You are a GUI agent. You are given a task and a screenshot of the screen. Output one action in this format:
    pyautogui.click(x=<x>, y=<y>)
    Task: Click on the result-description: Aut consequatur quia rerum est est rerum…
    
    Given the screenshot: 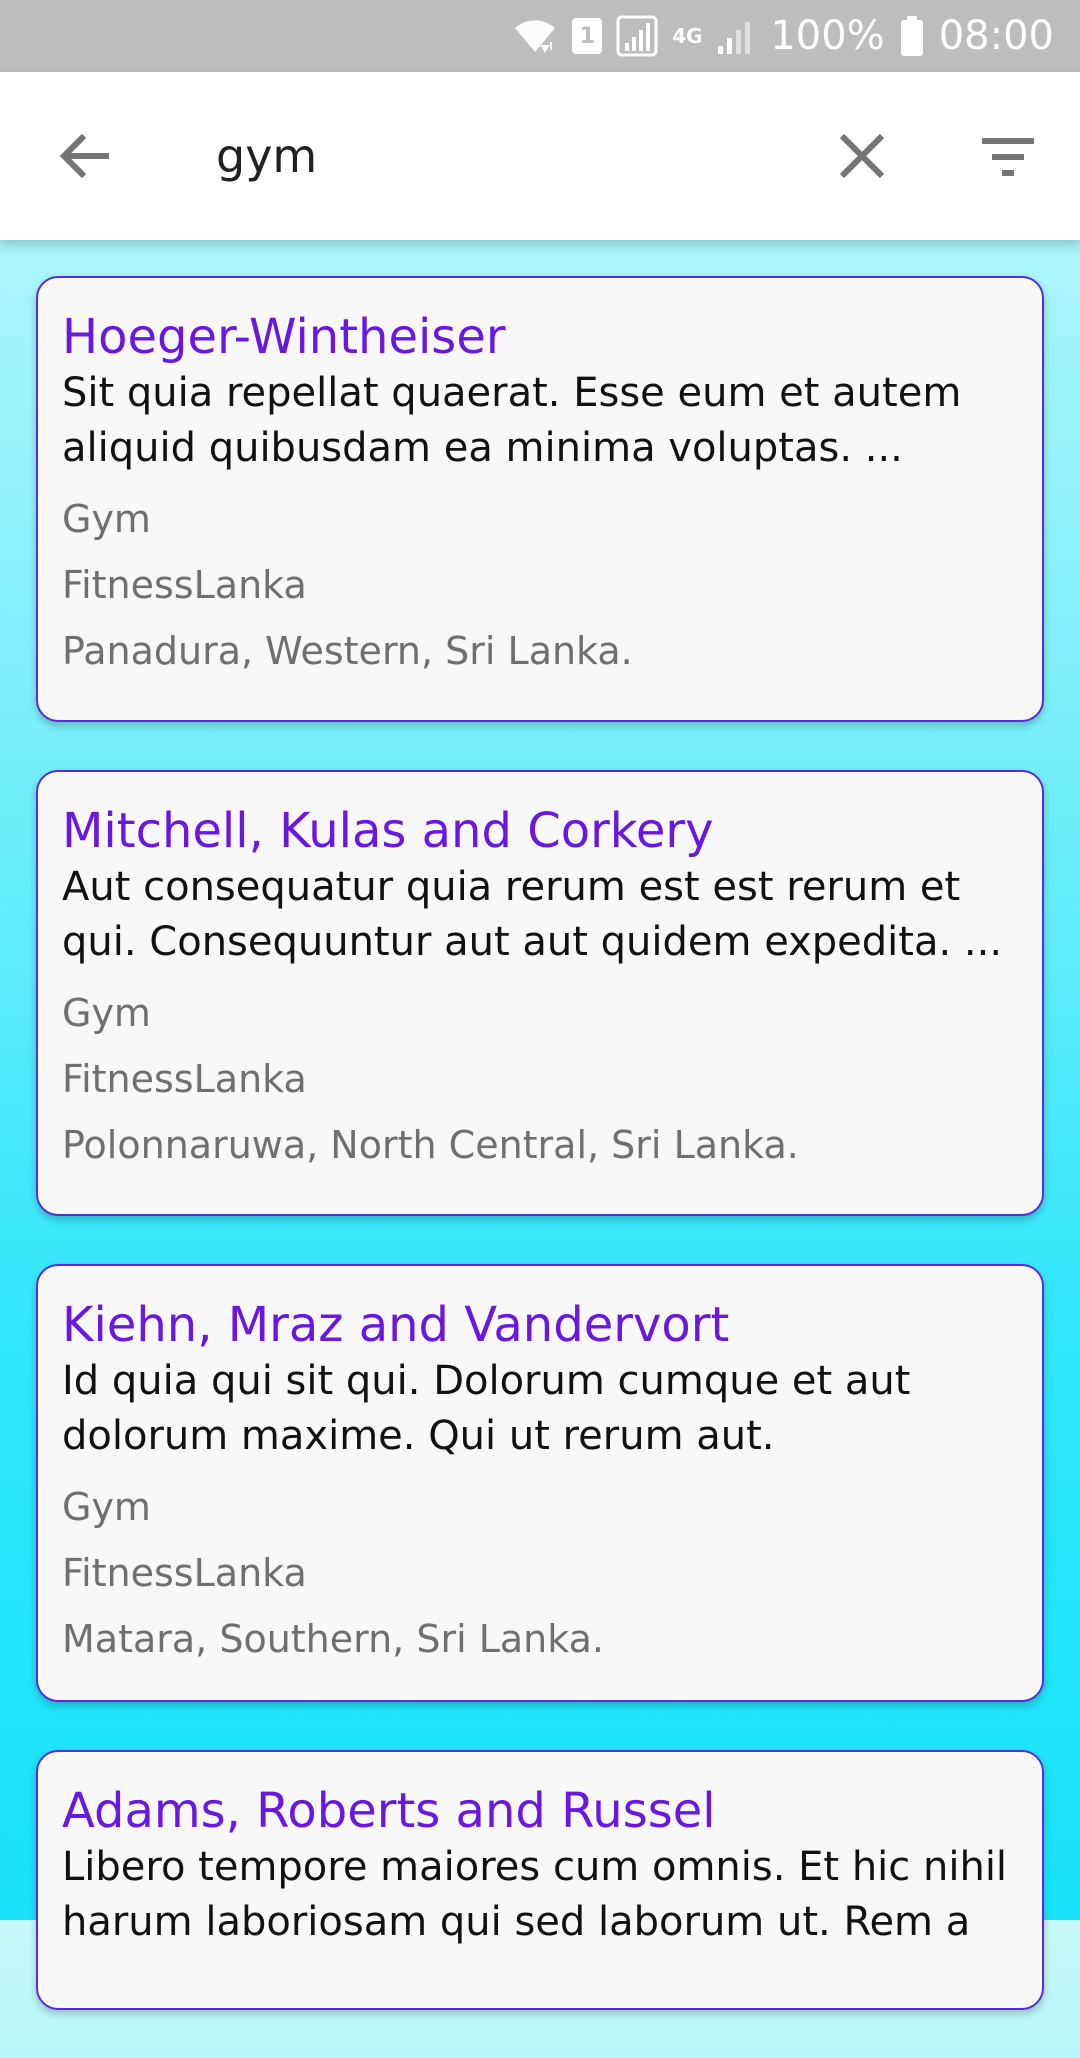 What is the action you would take?
    pyautogui.click(x=532, y=914)
    